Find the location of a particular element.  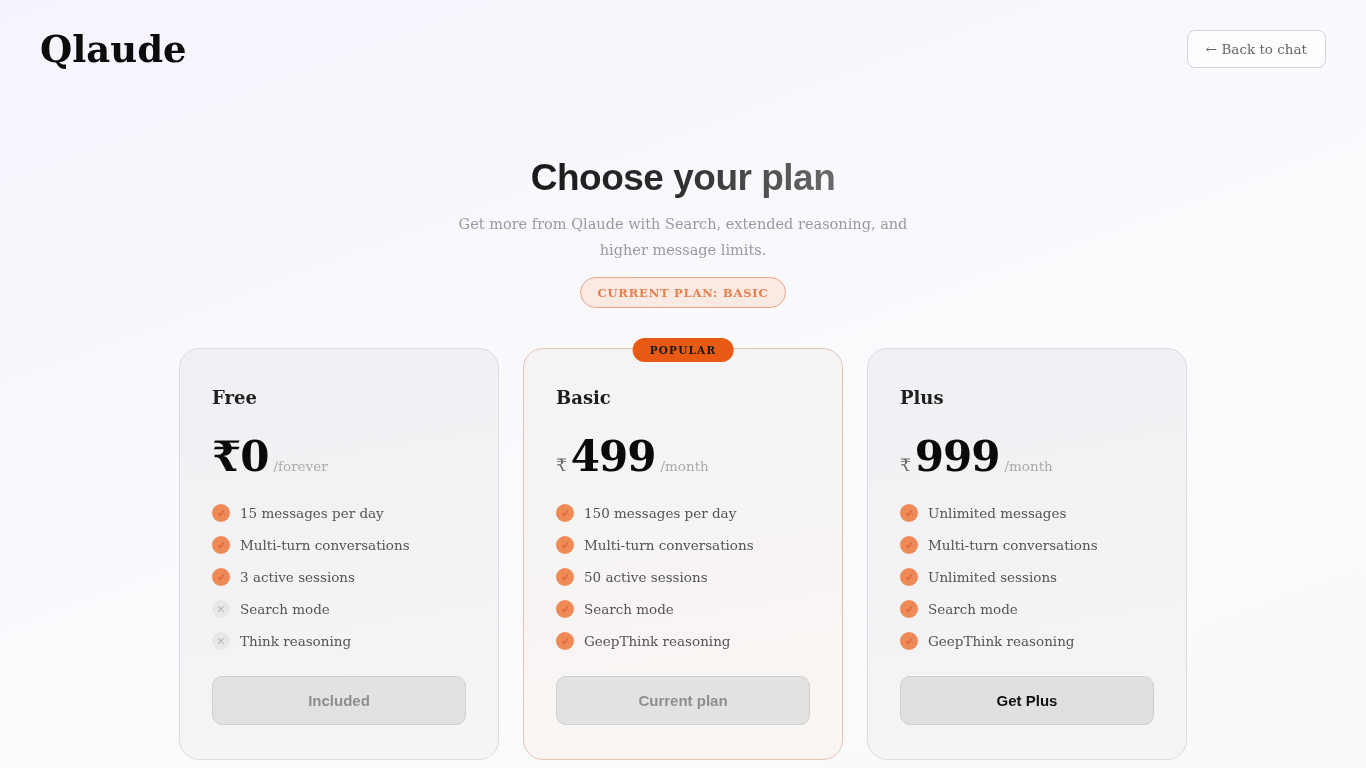

popular-badge: POPULAR is located at coordinates (683, 350).